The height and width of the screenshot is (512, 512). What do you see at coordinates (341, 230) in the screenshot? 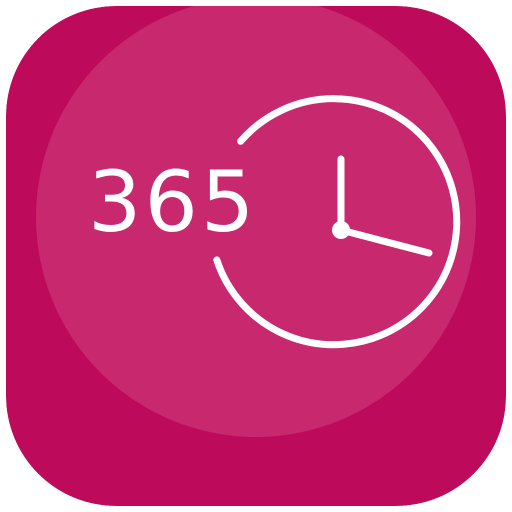
I see `clock-center-dot` at bounding box center [341, 230].